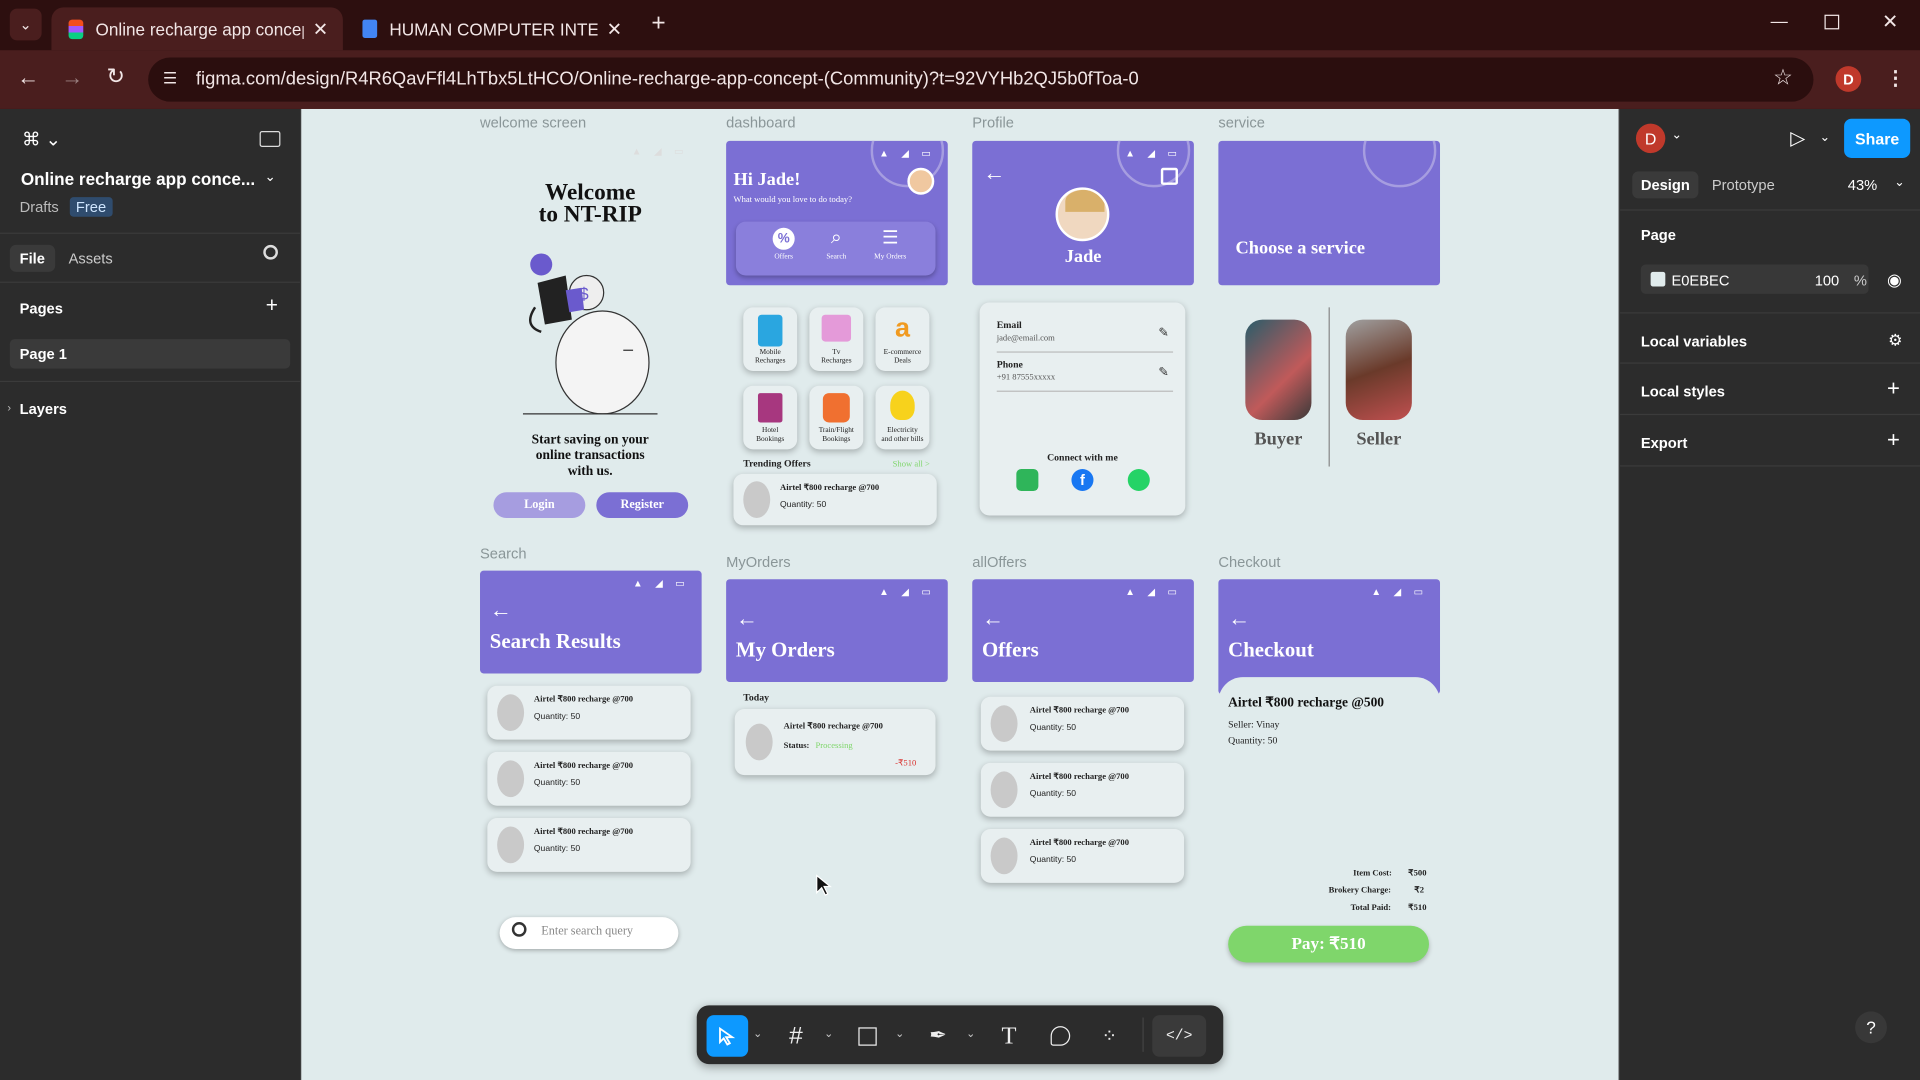 This screenshot has height=1080, width=1920. What do you see at coordinates (503, 553) in the screenshot?
I see `frame-label-search: Search` at bounding box center [503, 553].